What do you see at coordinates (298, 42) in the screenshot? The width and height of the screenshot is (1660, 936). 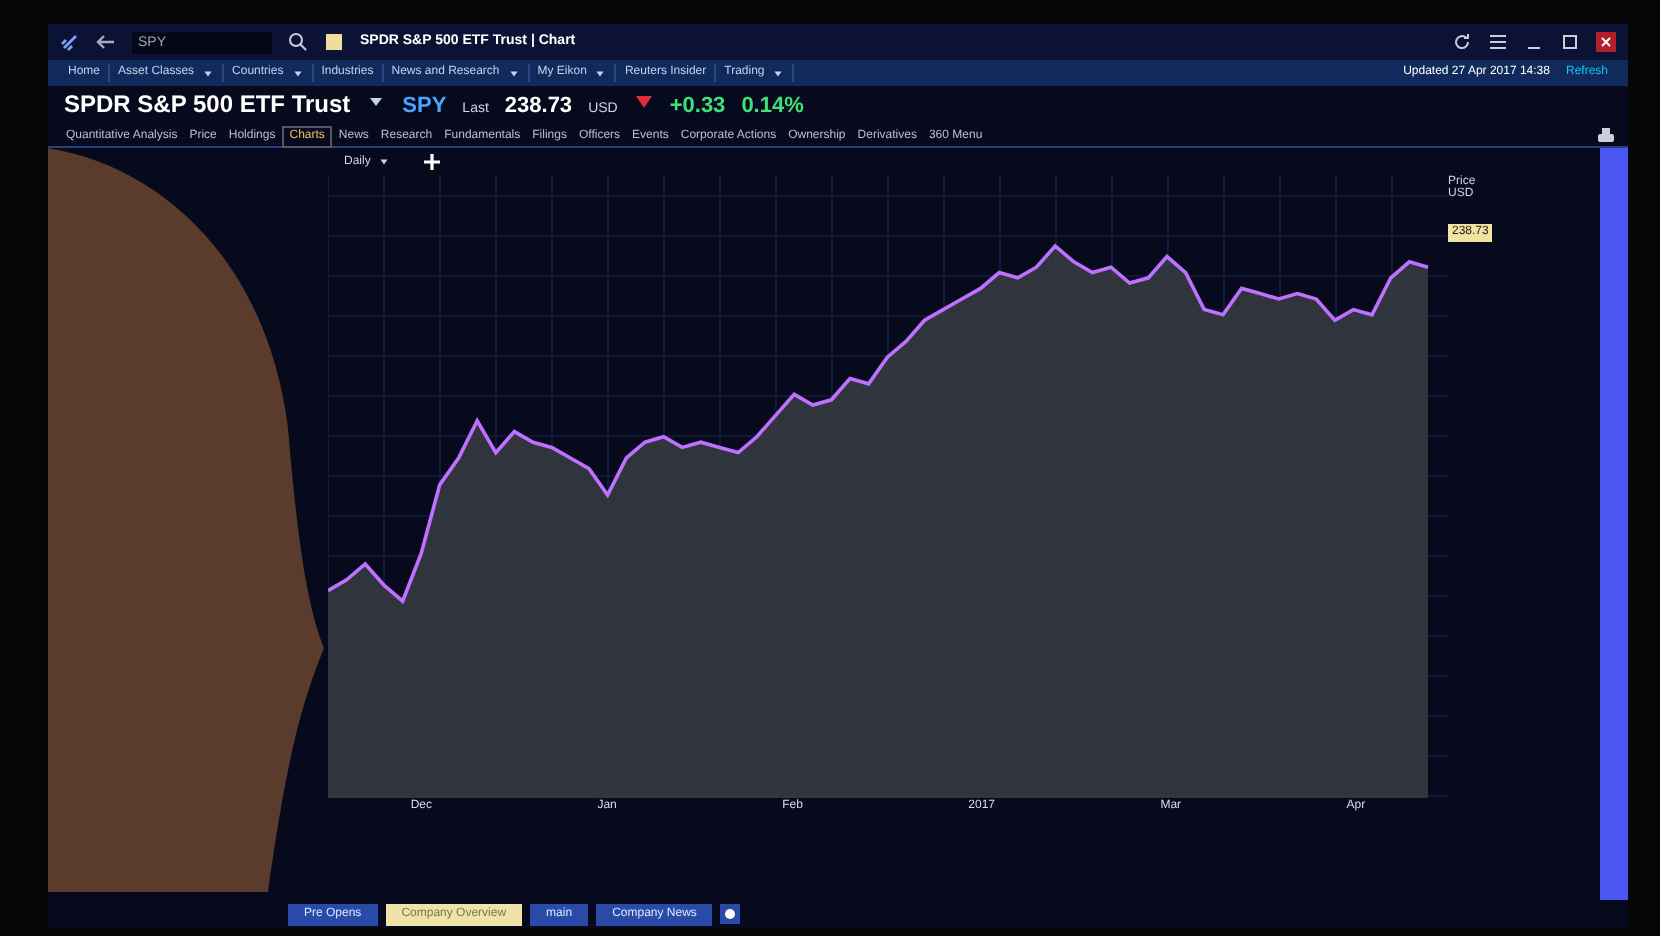 I see `search-icon` at bounding box center [298, 42].